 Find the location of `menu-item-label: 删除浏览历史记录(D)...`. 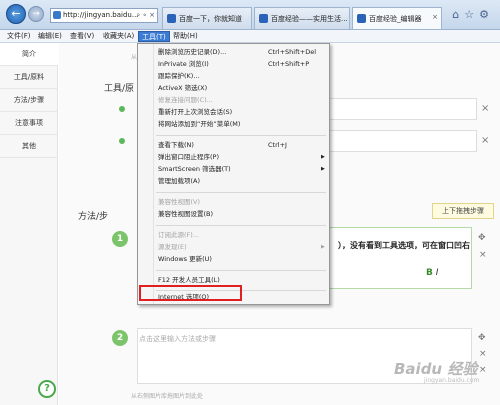

menu-item-label: 删除浏览历史记录(D)... is located at coordinates (192, 52).